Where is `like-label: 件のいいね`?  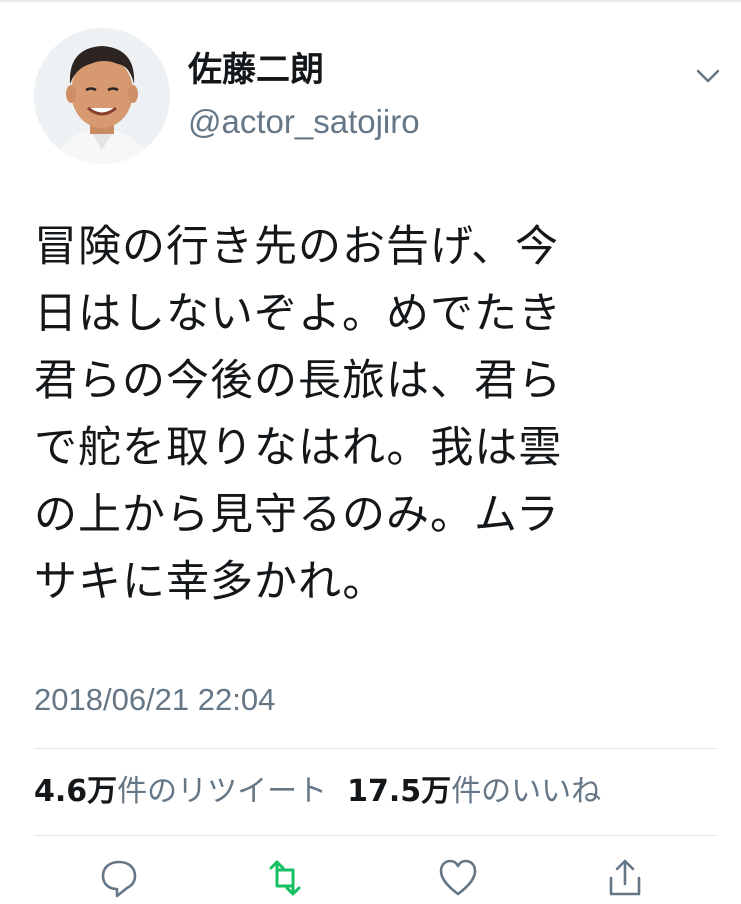 like-label: 件のいいね is located at coordinates (526, 791).